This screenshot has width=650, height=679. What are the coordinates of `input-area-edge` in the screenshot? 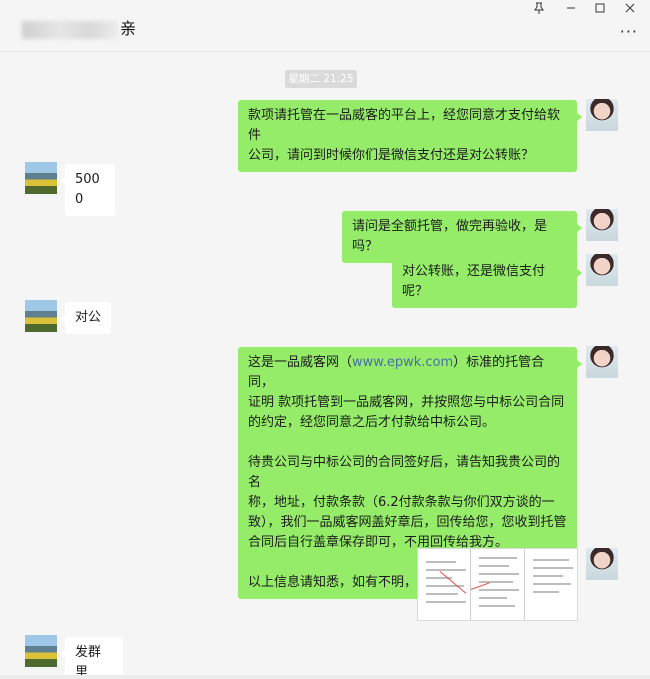 It's located at (325, 677).